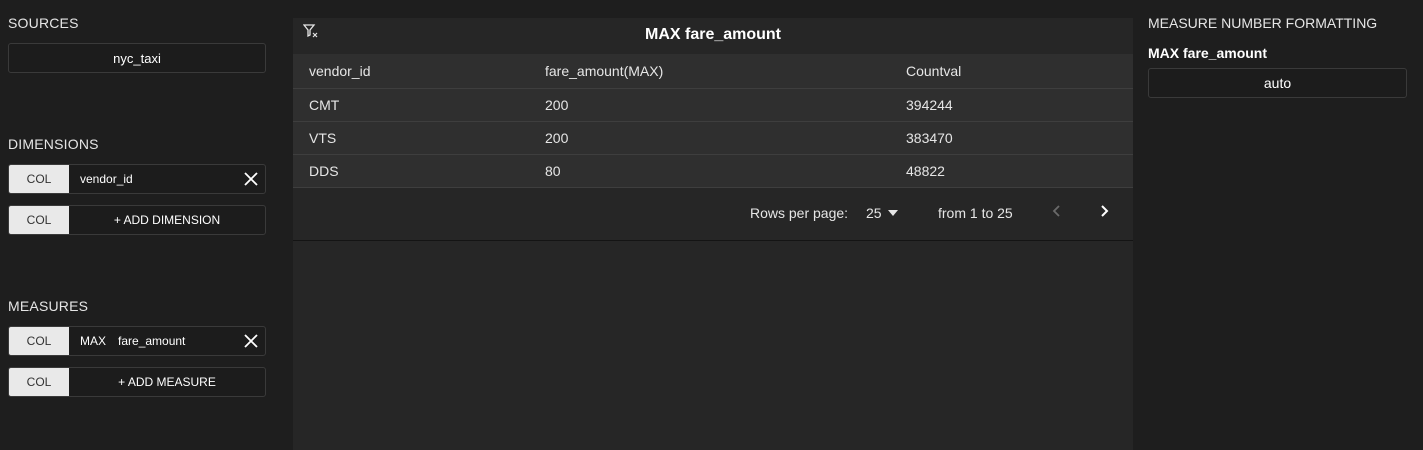 This screenshot has height=450, width=1423. I want to click on column-header: Countval, so click(1019, 71).